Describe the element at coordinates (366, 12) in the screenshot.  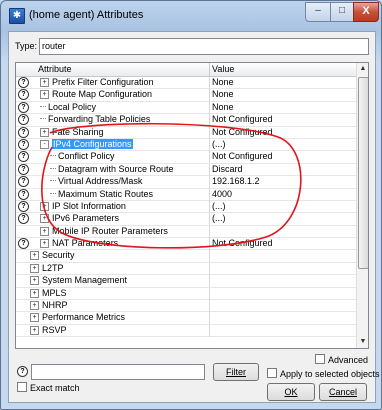
I see `close-button: X` at that location.